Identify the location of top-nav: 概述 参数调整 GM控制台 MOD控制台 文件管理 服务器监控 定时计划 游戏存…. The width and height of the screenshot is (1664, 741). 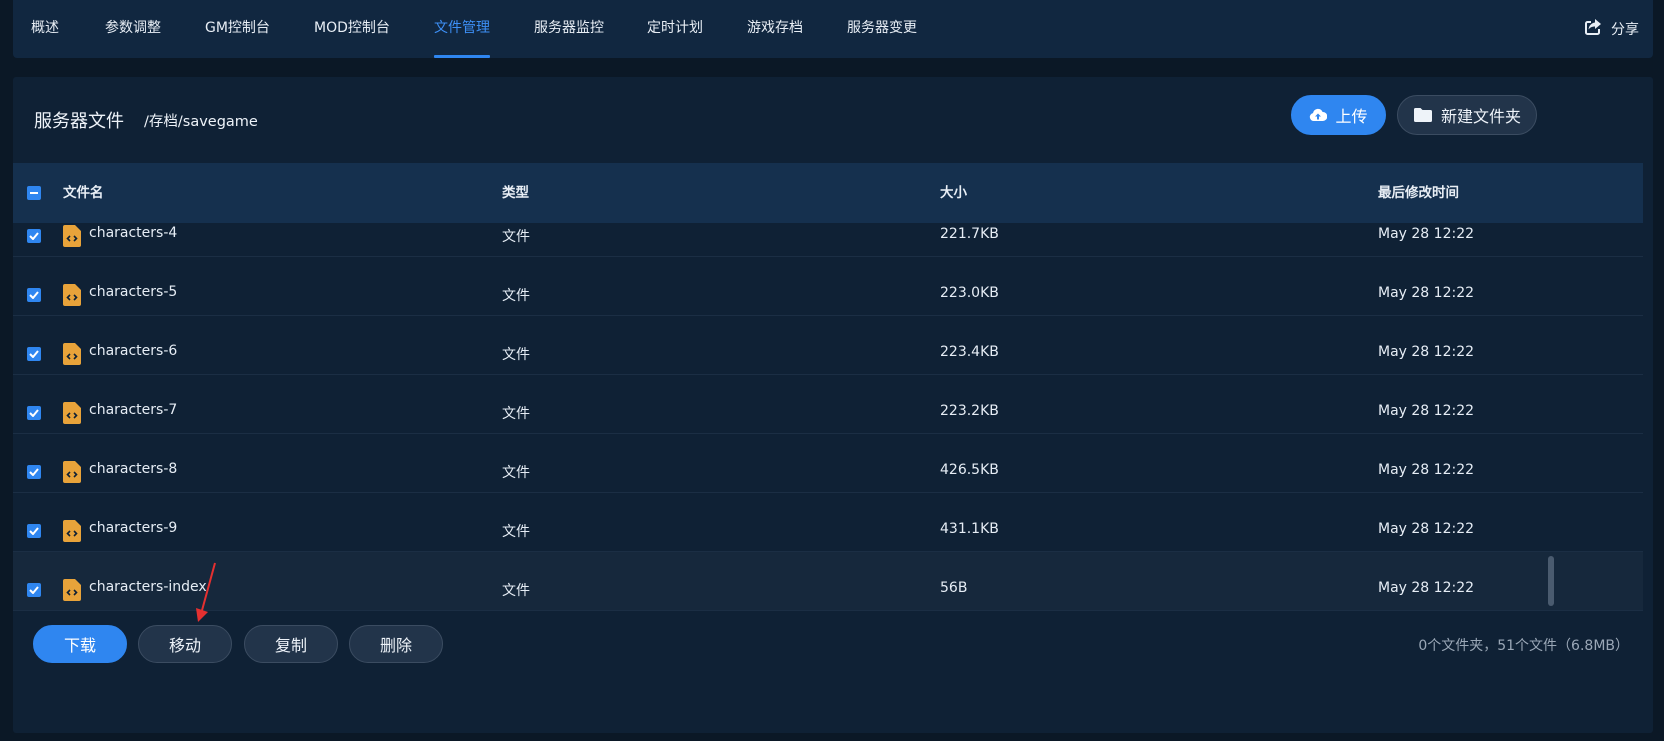
(833, 29).